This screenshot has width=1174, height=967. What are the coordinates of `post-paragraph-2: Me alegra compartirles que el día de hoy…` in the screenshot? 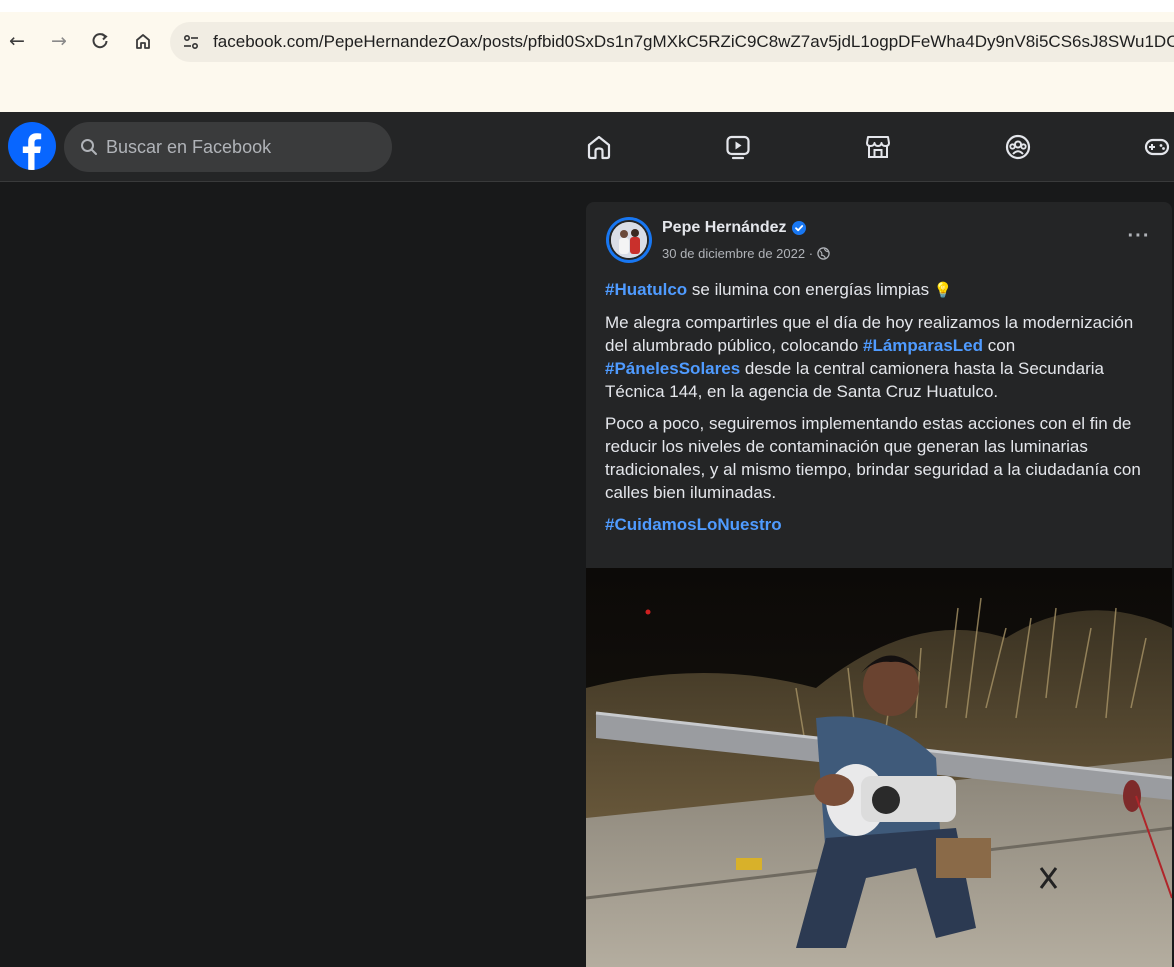 It's located at (880, 357).